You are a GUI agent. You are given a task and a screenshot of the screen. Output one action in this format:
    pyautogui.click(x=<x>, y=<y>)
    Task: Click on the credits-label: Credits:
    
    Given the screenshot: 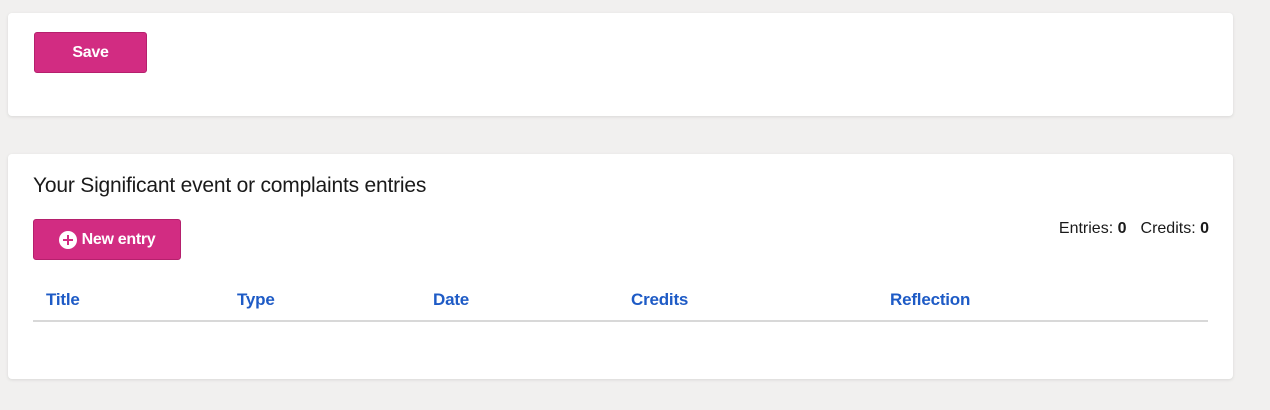 What is the action you would take?
    pyautogui.click(x=1168, y=228)
    